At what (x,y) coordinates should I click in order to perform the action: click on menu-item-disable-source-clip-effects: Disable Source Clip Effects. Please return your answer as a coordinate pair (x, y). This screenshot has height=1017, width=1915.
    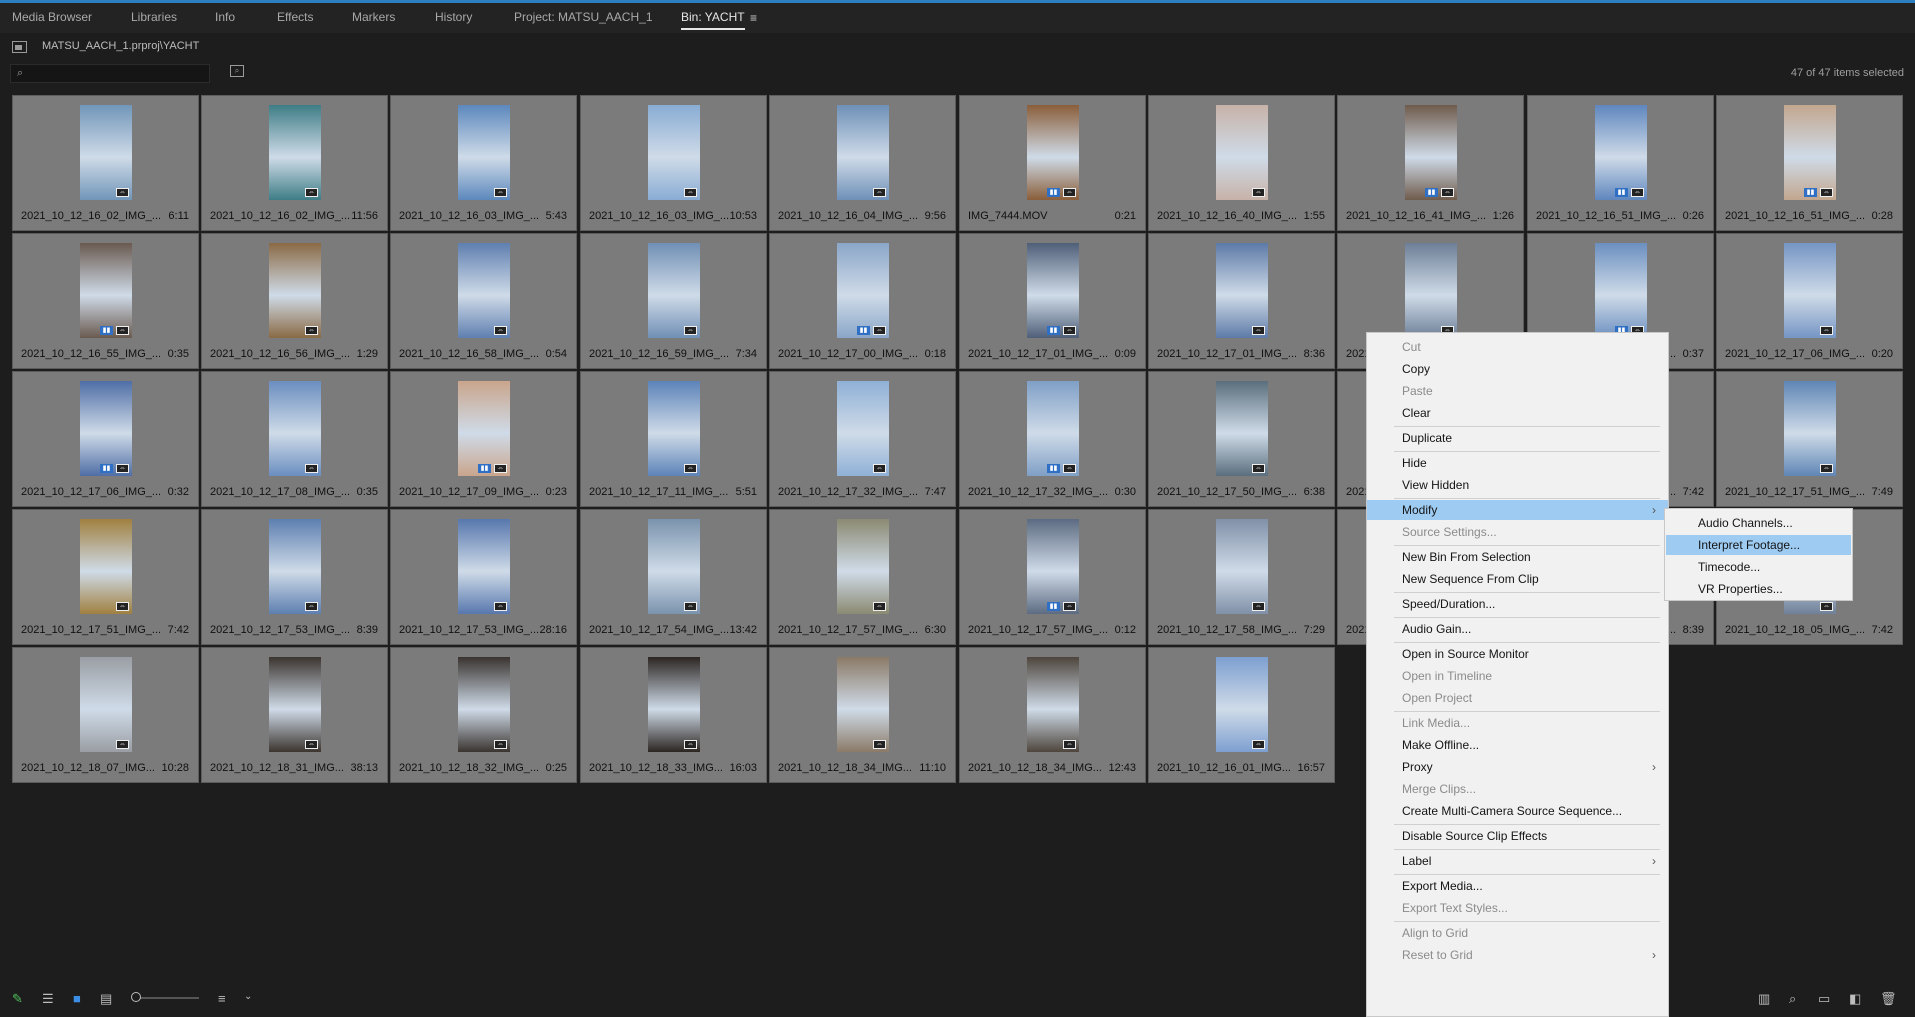
    Looking at the image, I should click on (1517, 836).